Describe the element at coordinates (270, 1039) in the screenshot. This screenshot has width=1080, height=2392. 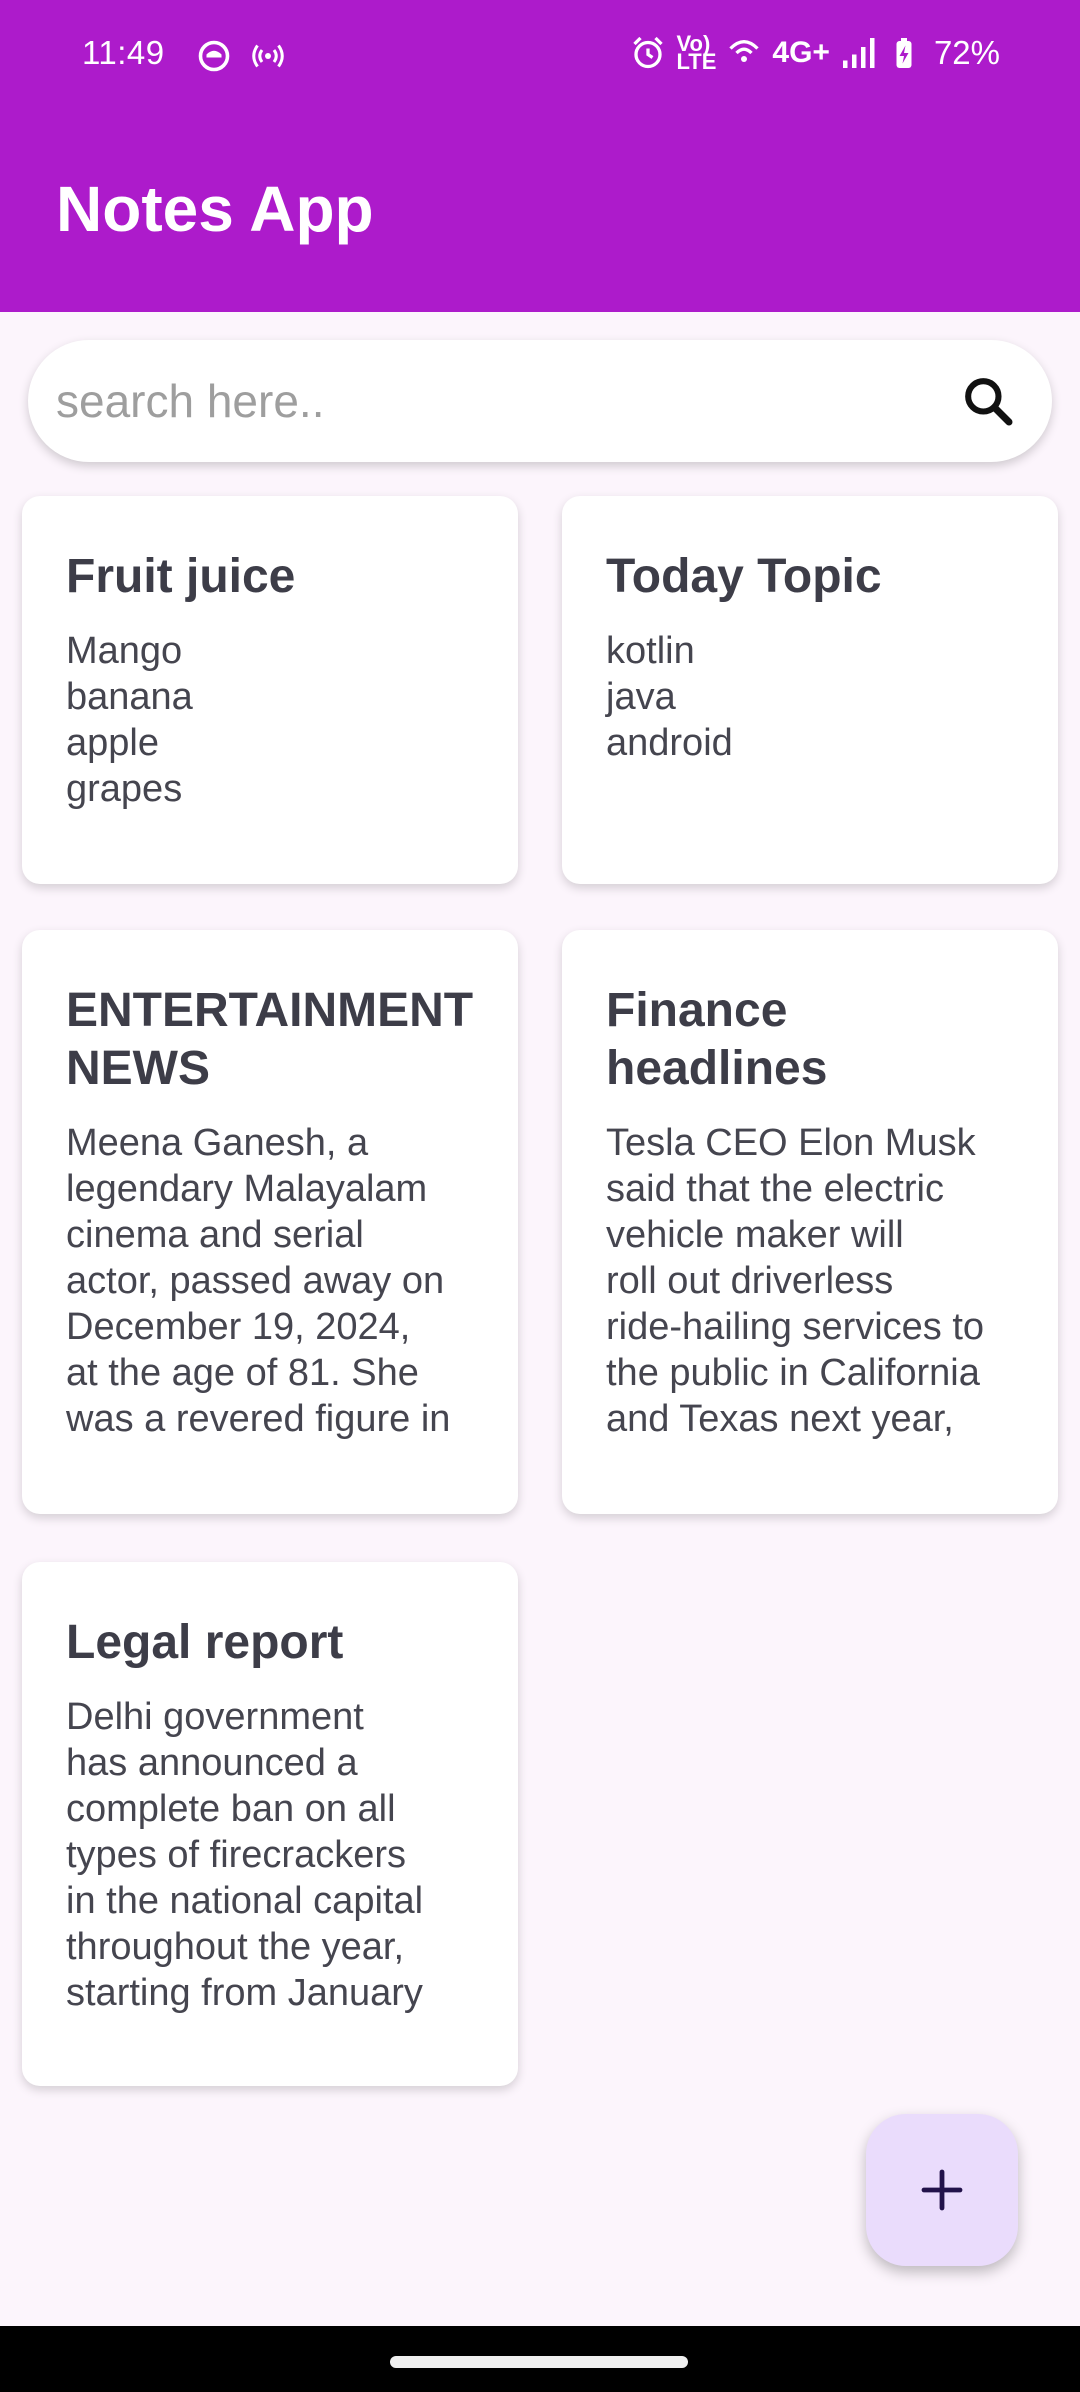
I see `note-title: ENTERTAINMENT NEWS` at that location.